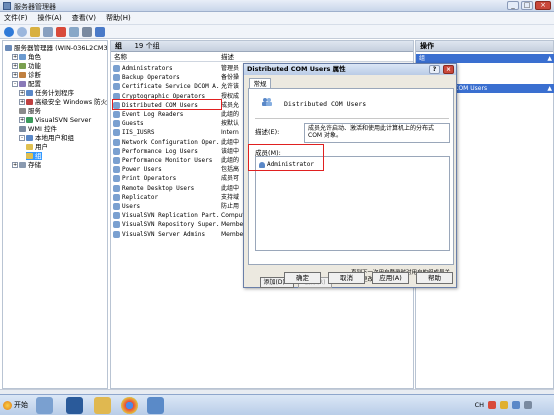 The height and width of the screenshot is (415, 554). What do you see at coordinates (50, 18) in the screenshot?
I see `menu-action: 操作(A)` at bounding box center [50, 18].